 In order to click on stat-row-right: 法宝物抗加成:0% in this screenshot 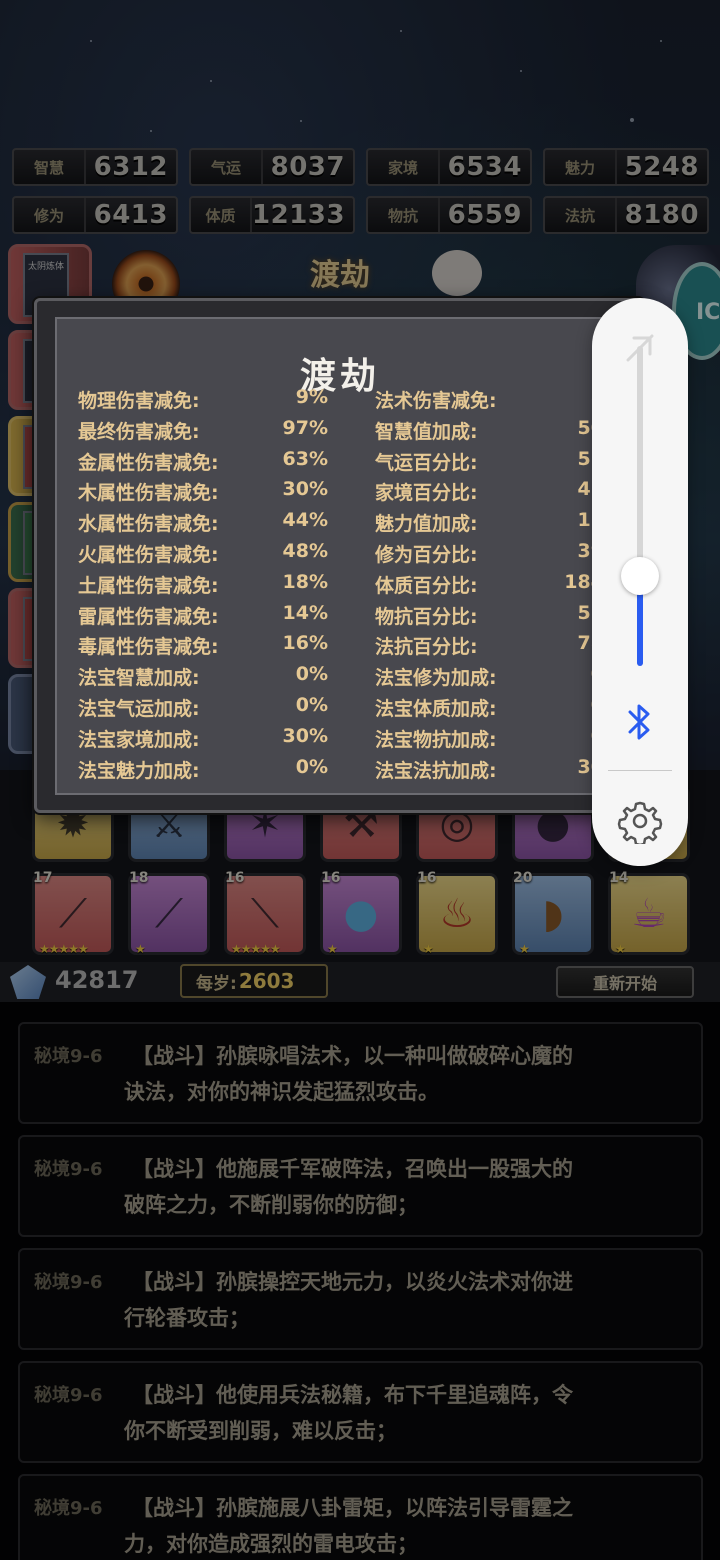, I will do `click(499, 739)`.